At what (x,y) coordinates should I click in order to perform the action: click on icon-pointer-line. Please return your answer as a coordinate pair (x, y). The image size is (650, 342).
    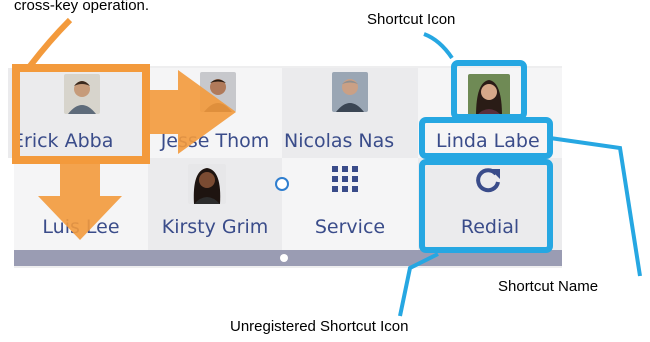
    Looking at the image, I should click on (438, 46).